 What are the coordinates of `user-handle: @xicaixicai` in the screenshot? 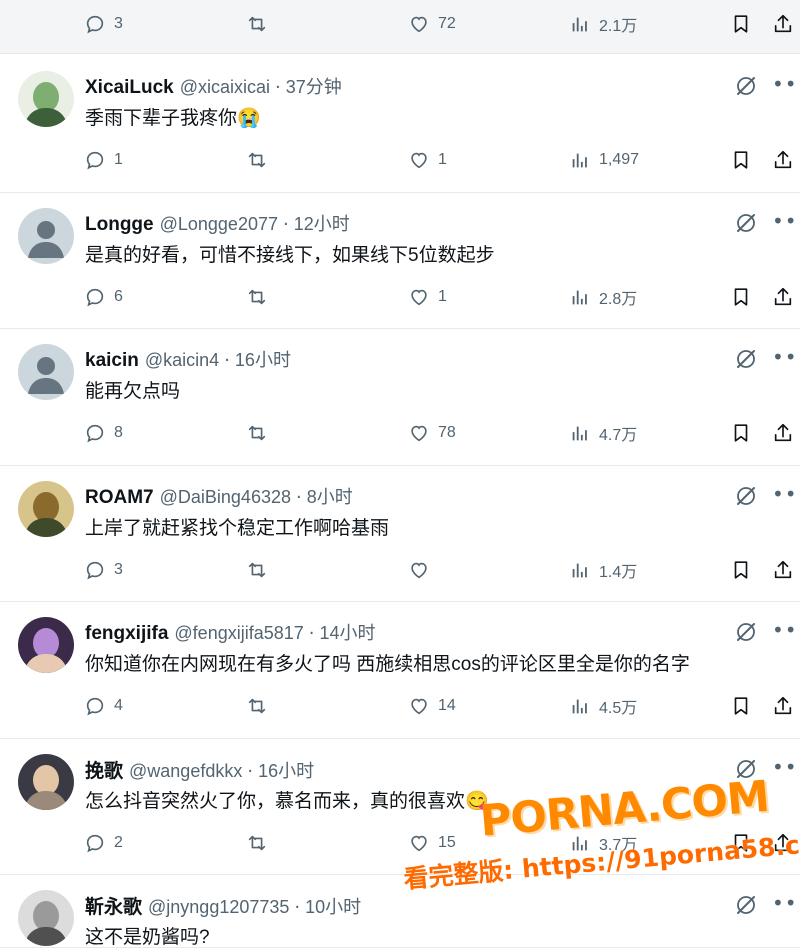 It's located at (225, 87).